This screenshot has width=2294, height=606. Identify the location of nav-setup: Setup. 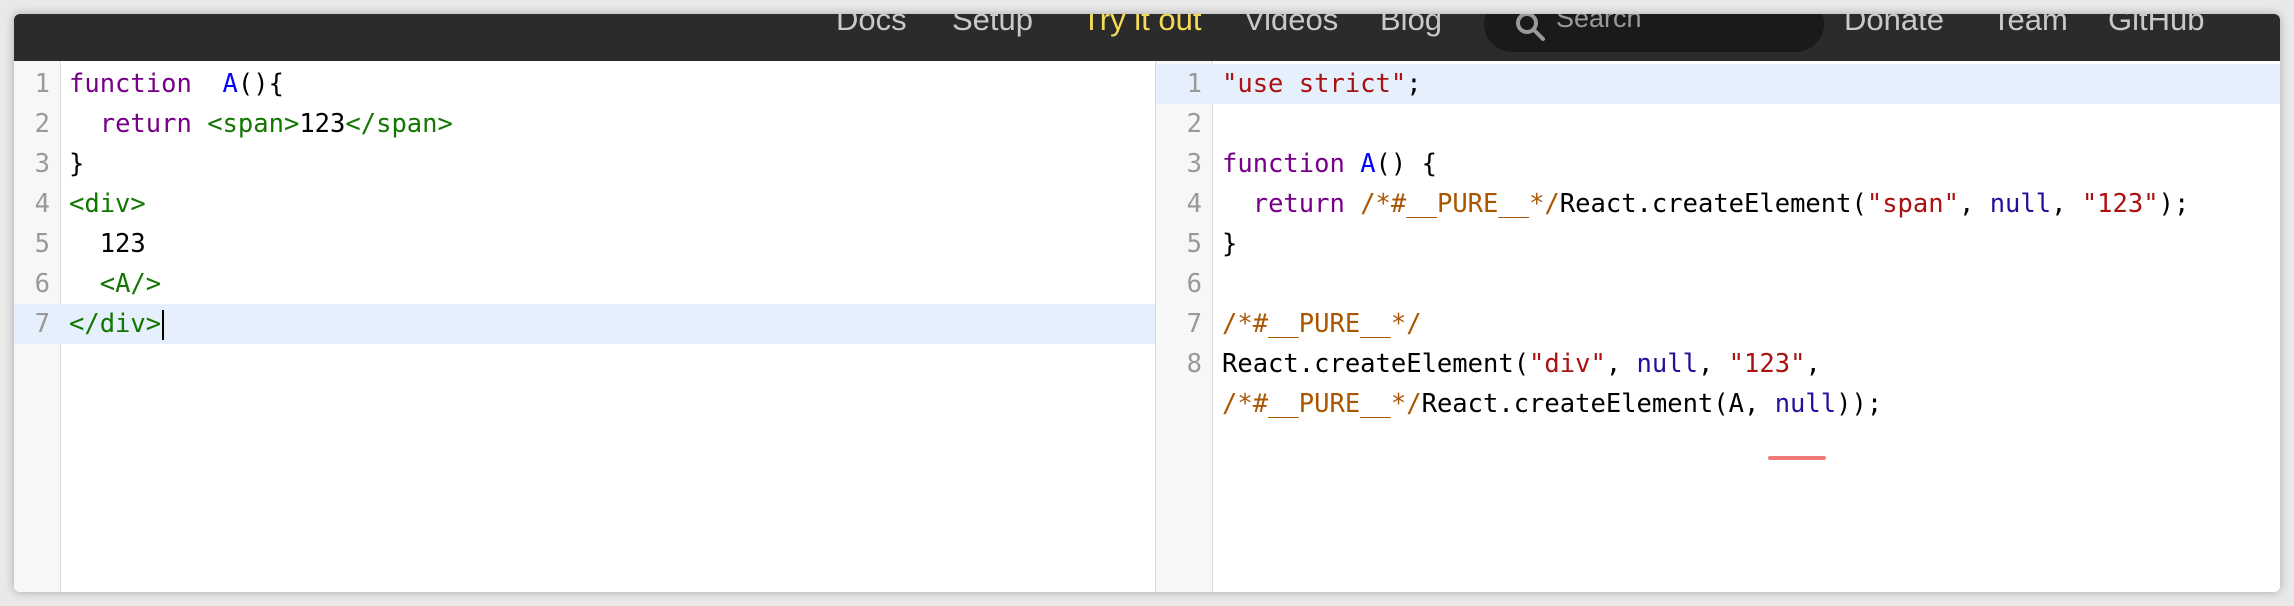
(992, 26).